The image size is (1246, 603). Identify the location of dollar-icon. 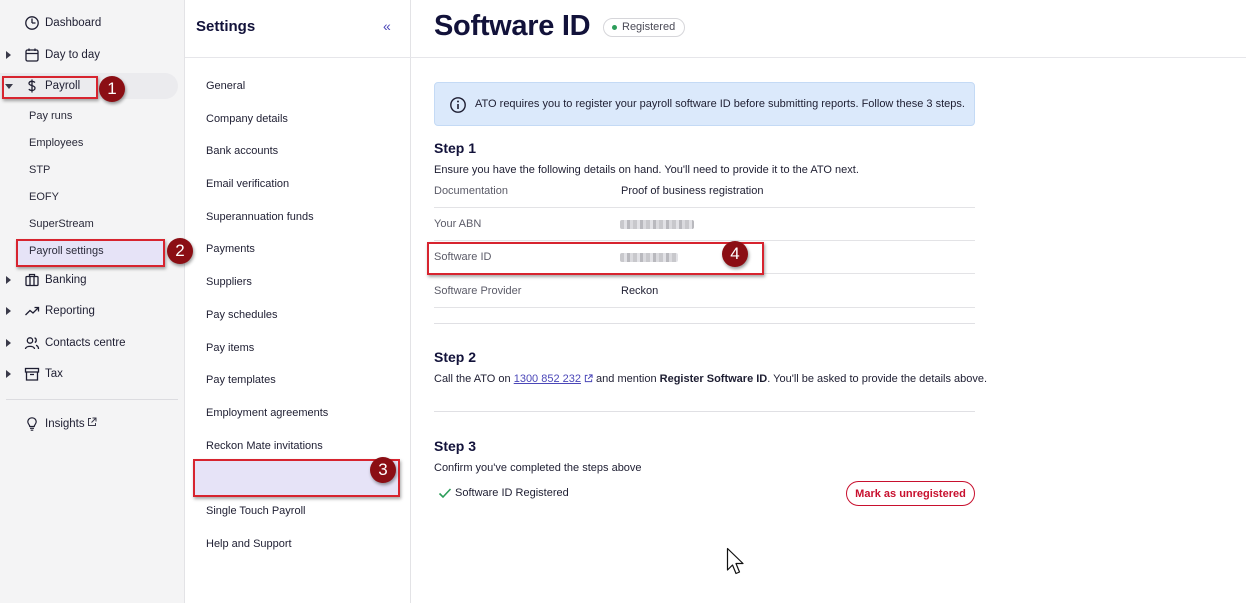
(32, 86).